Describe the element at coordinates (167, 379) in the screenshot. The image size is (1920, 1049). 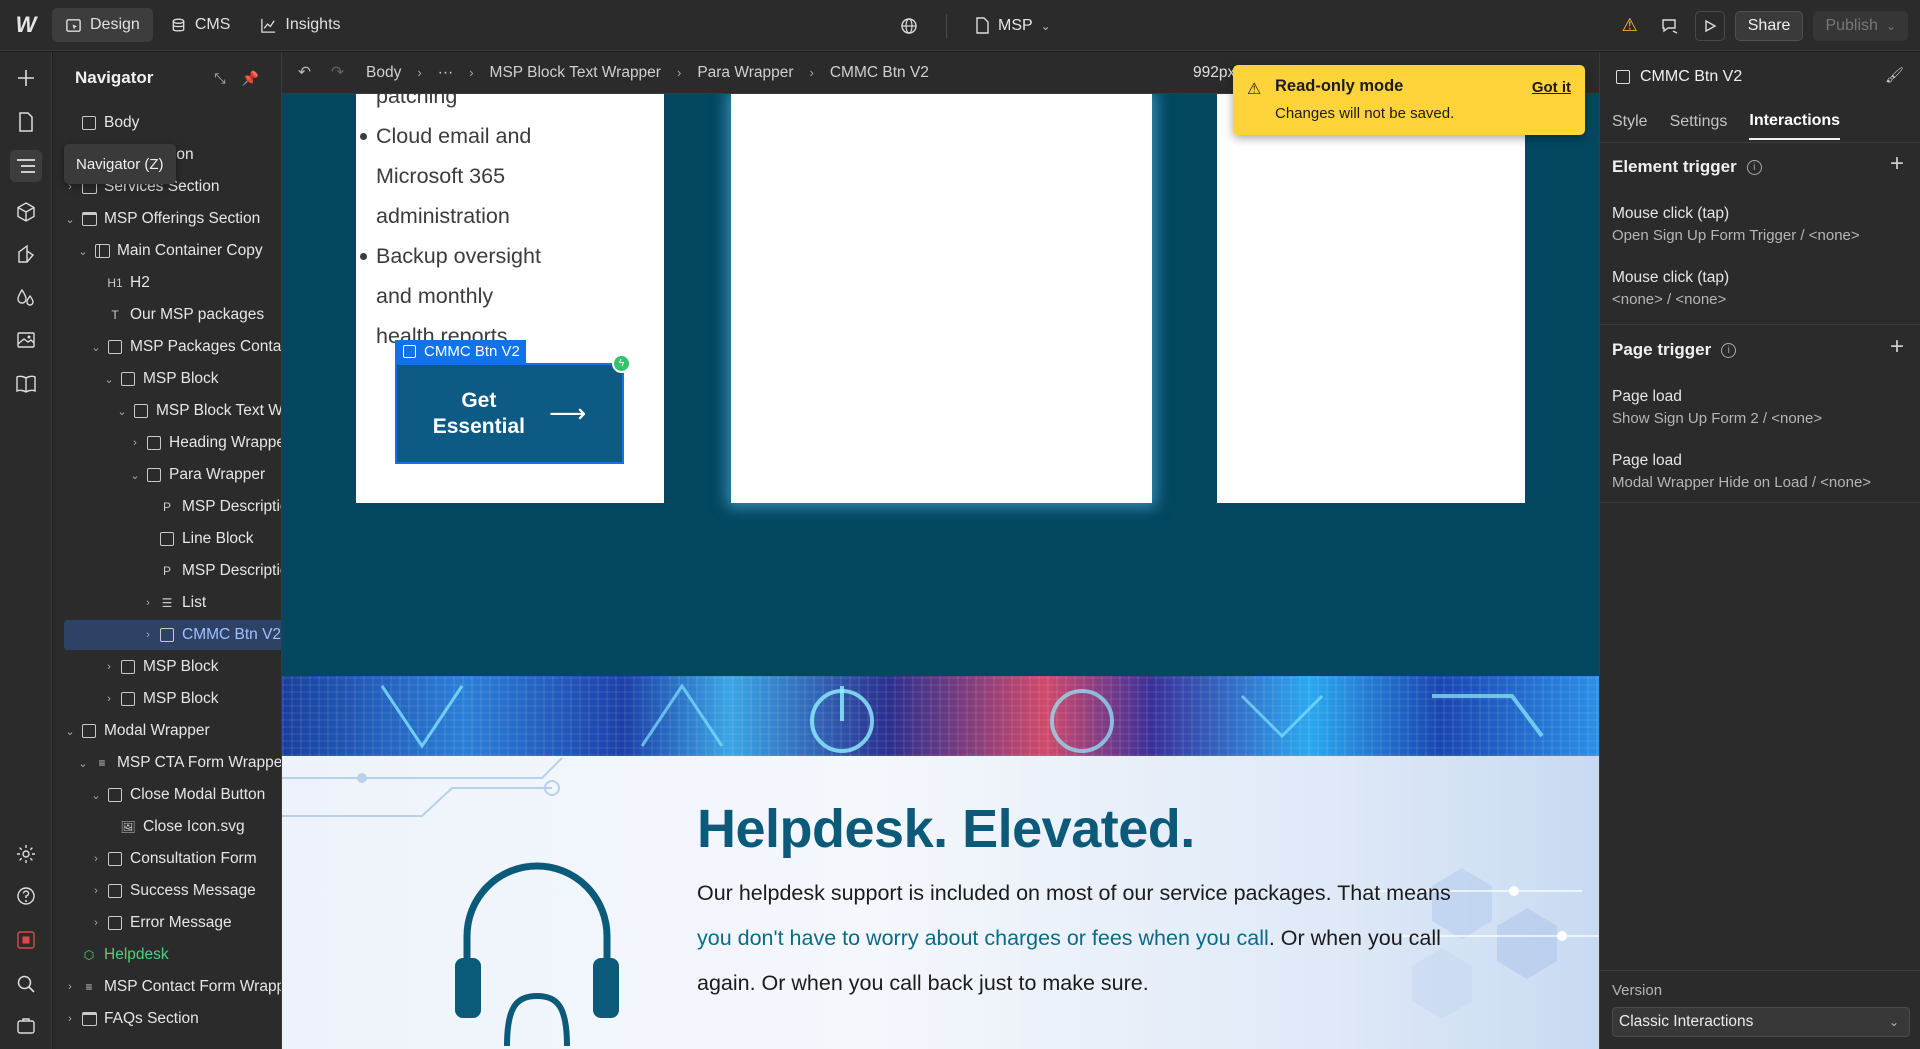
I see `navigator-tree-row: ⌄ MSP Block` at that location.